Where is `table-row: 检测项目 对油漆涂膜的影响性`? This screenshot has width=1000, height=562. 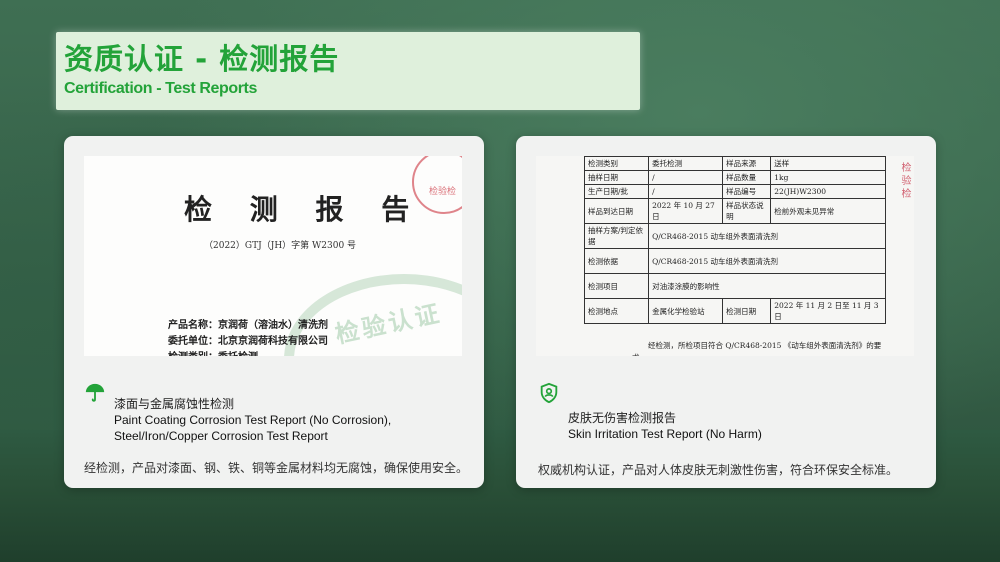
table-row: 检测项目 对油漆涂膜的影响性 is located at coordinates (734, 286).